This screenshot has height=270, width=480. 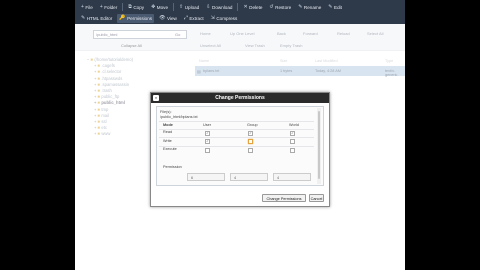 I want to click on toolbar-label: Move, so click(x=162, y=7).